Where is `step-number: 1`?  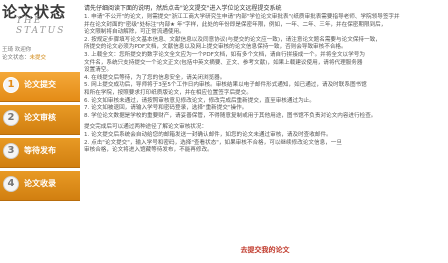 step-number: 1 is located at coordinates (11, 85).